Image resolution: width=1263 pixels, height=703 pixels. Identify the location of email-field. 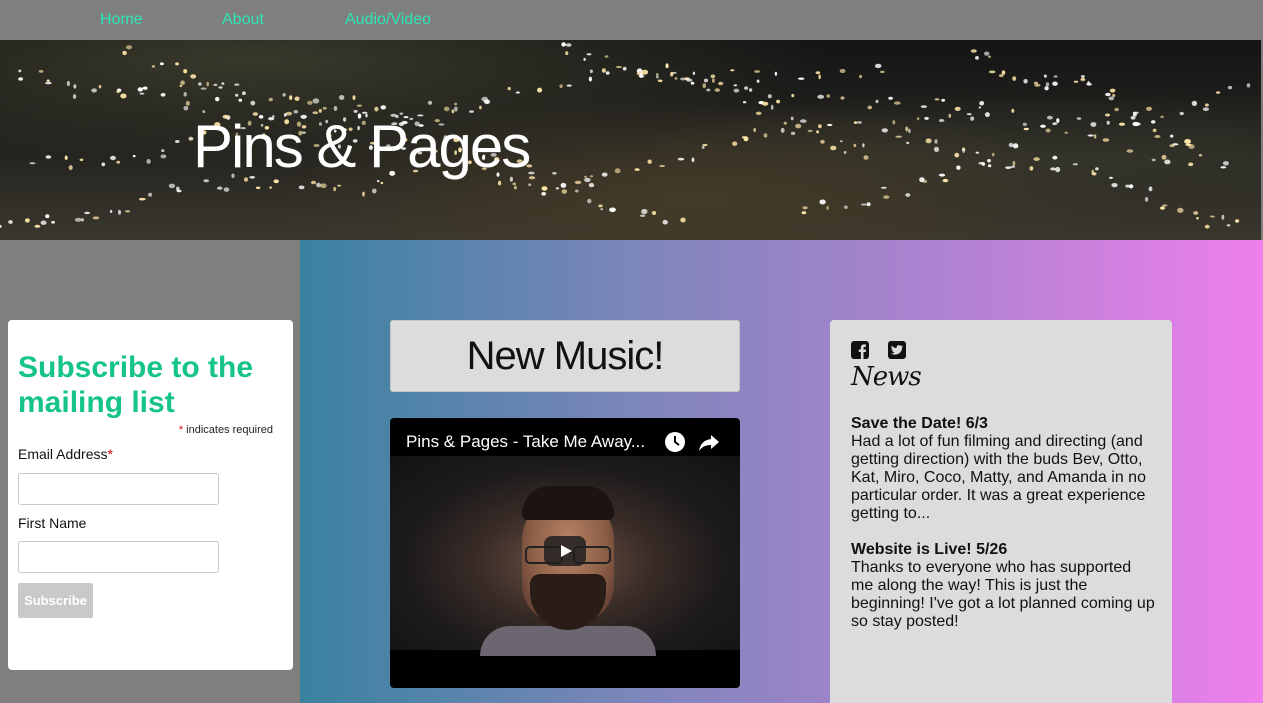
(118, 489).